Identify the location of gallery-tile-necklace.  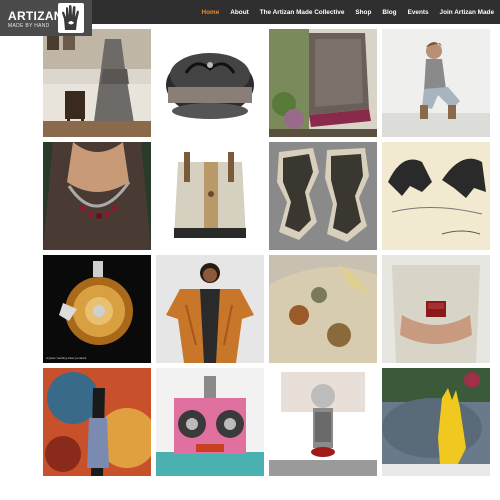
(97, 196).